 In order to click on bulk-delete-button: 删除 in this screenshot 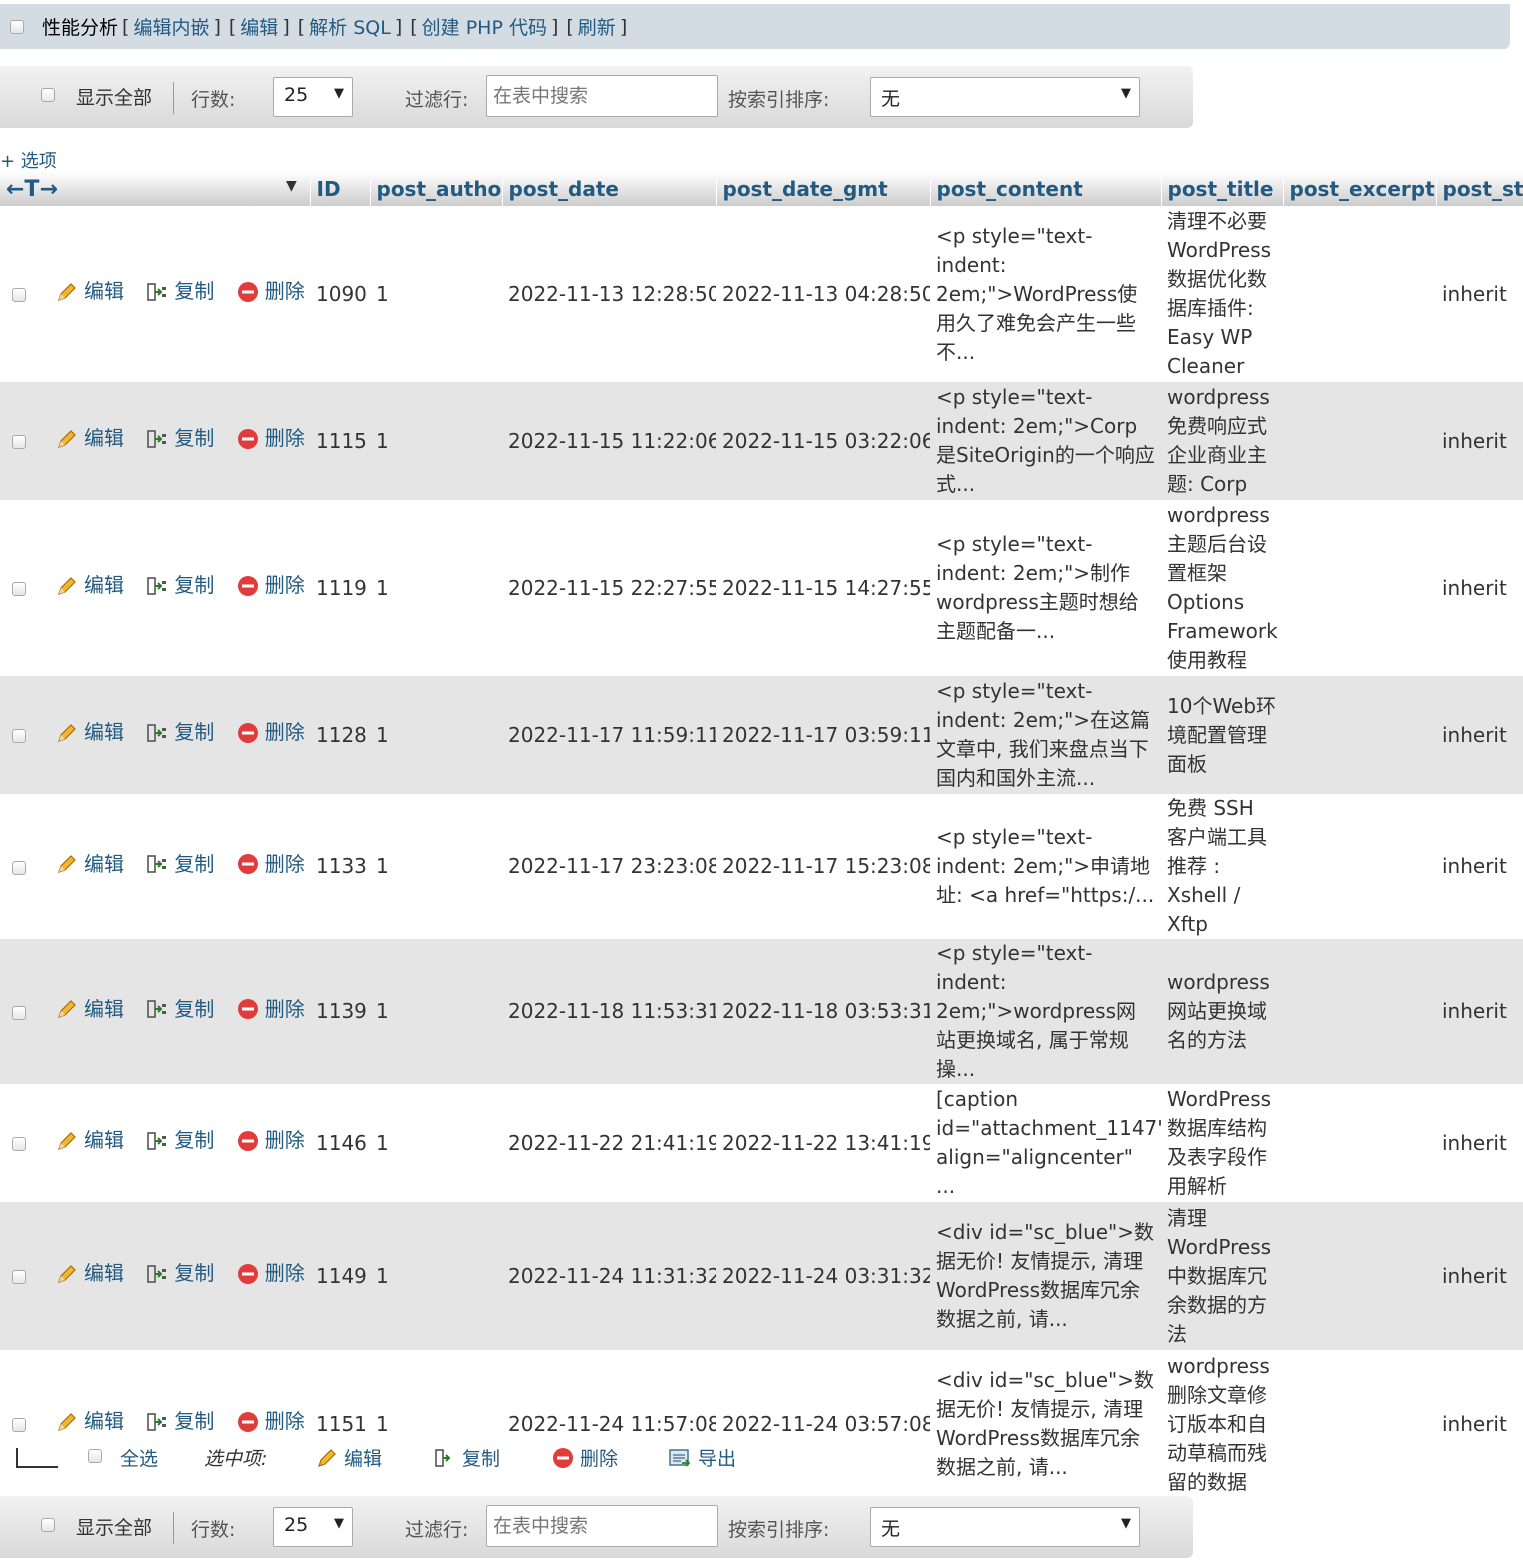, I will do `click(585, 1457)`.